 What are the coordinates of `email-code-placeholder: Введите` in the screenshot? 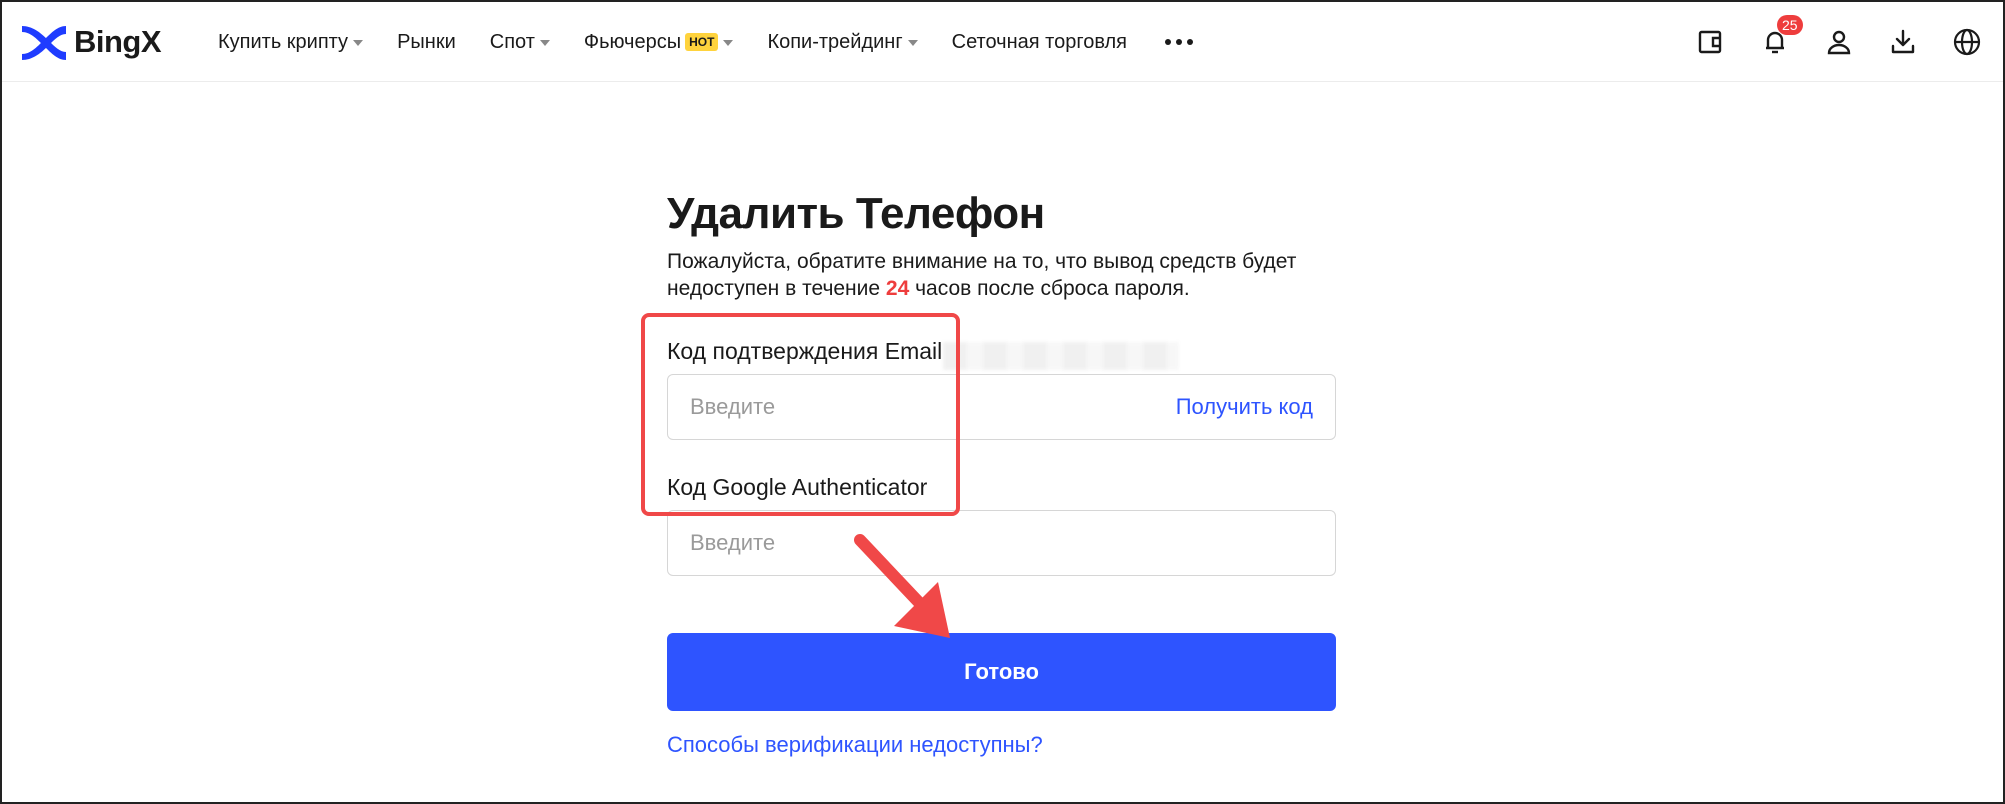 It's located at (733, 406).